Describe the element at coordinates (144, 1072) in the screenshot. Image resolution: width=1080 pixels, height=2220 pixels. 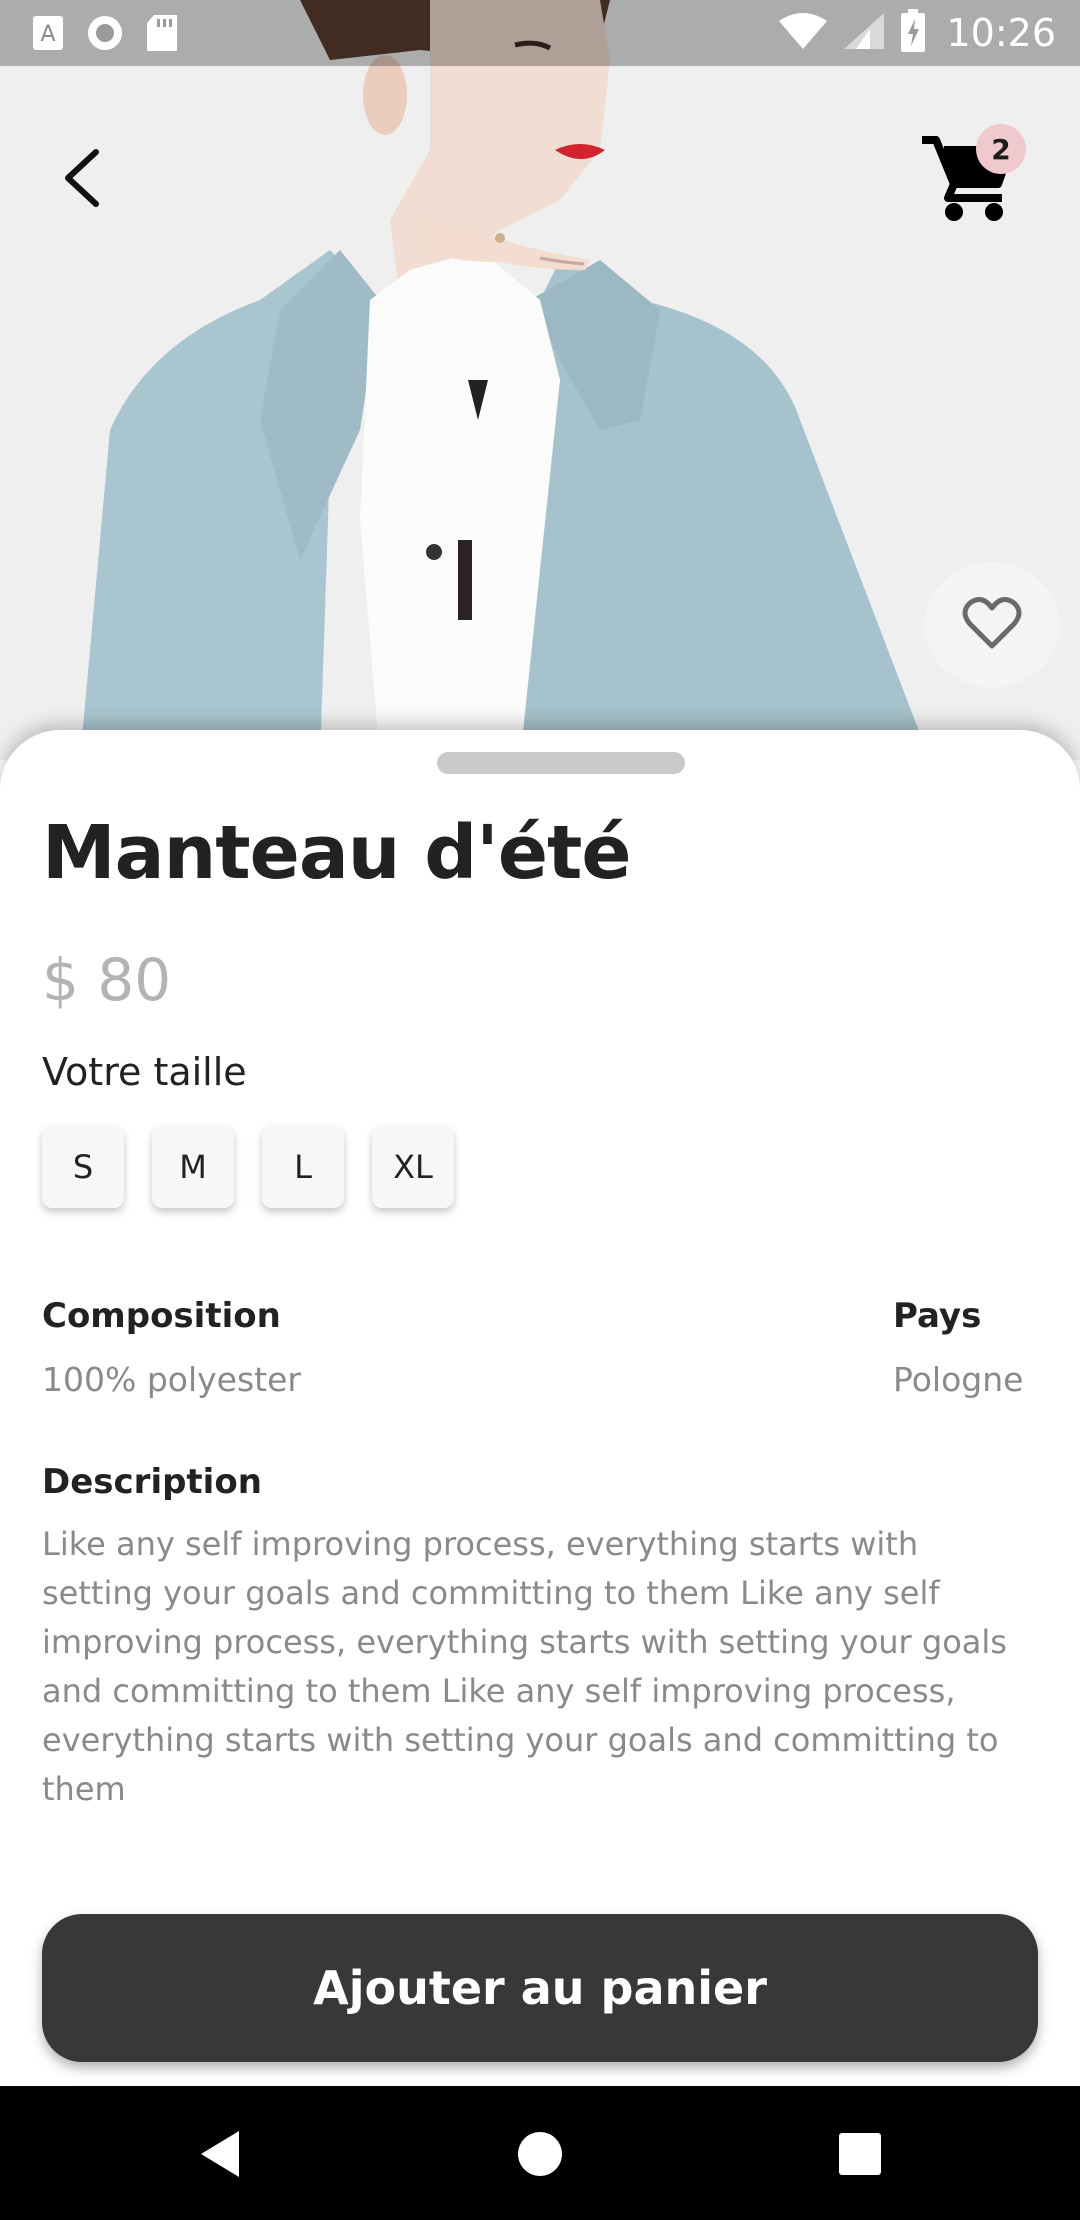
I see `size-label: Votre taille` at that location.